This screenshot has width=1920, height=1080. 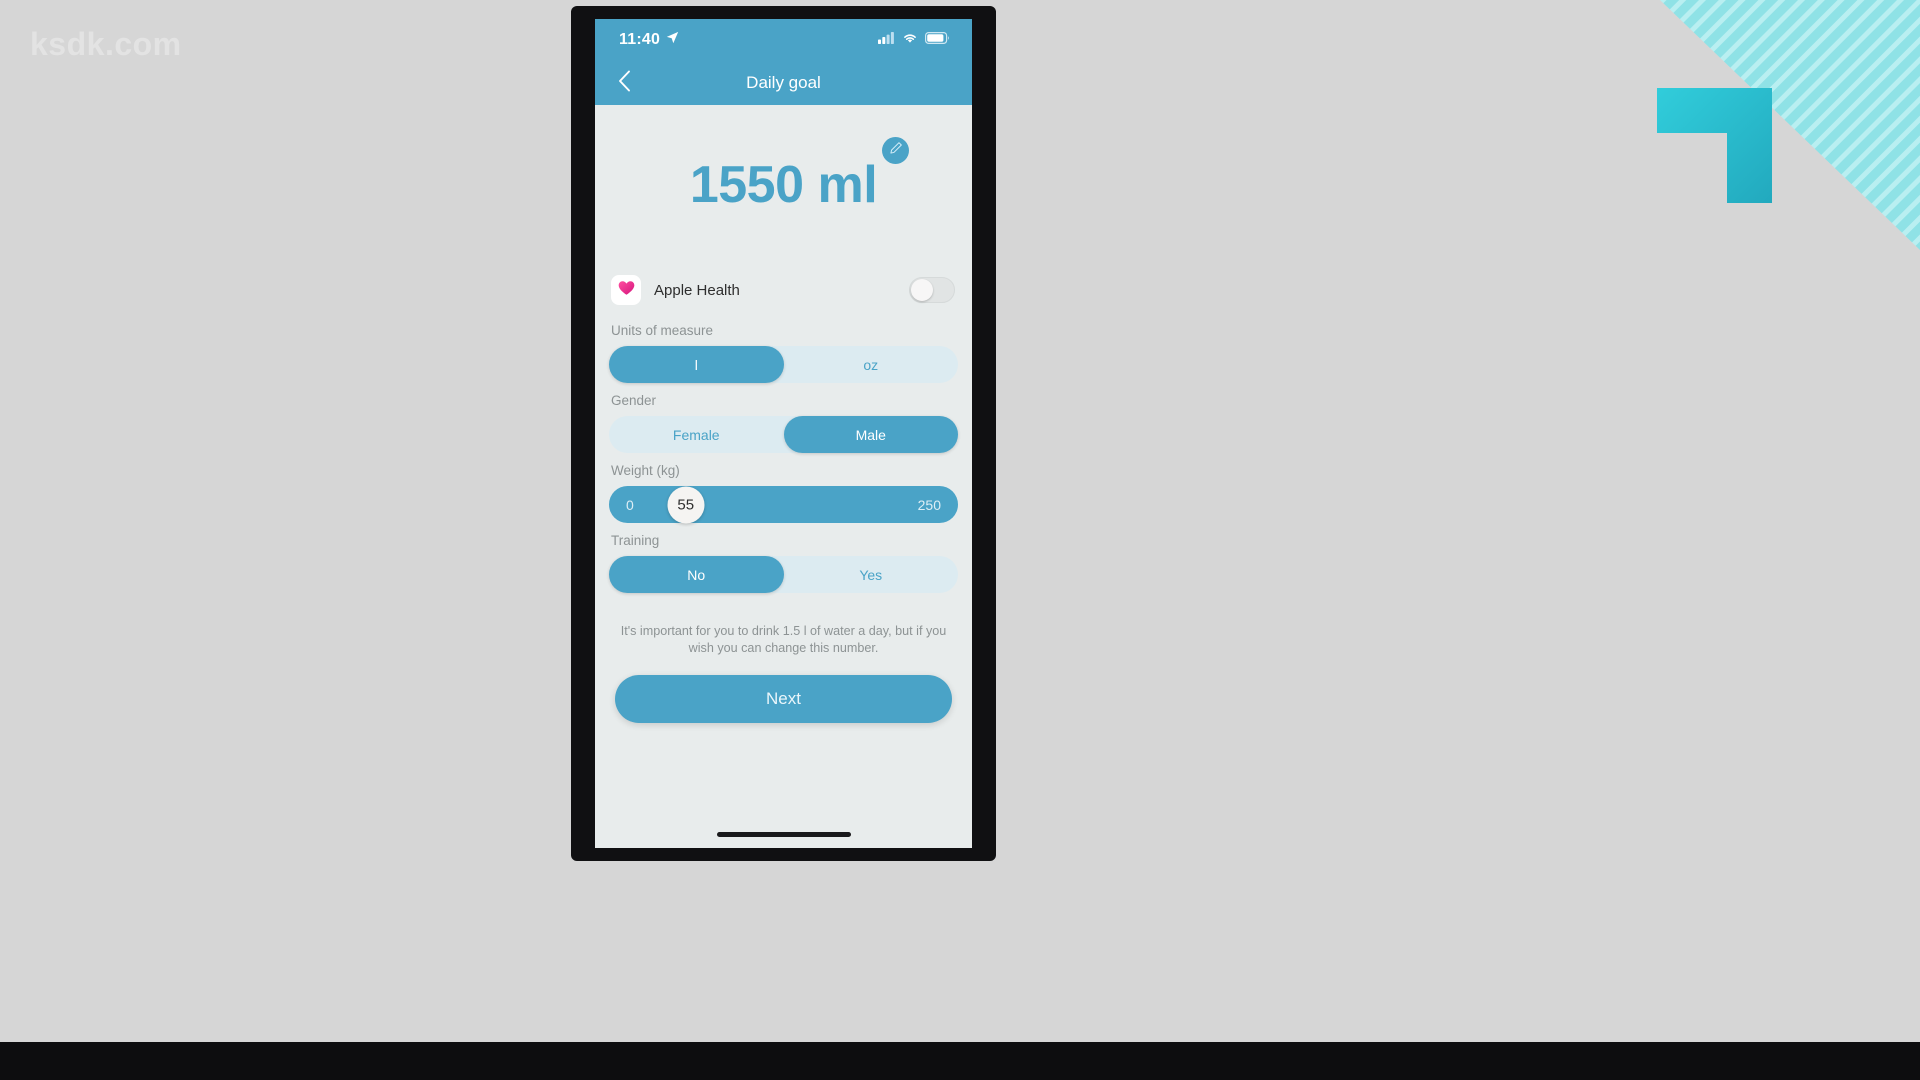 I want to click on back-button, so click(x=624, y=83).